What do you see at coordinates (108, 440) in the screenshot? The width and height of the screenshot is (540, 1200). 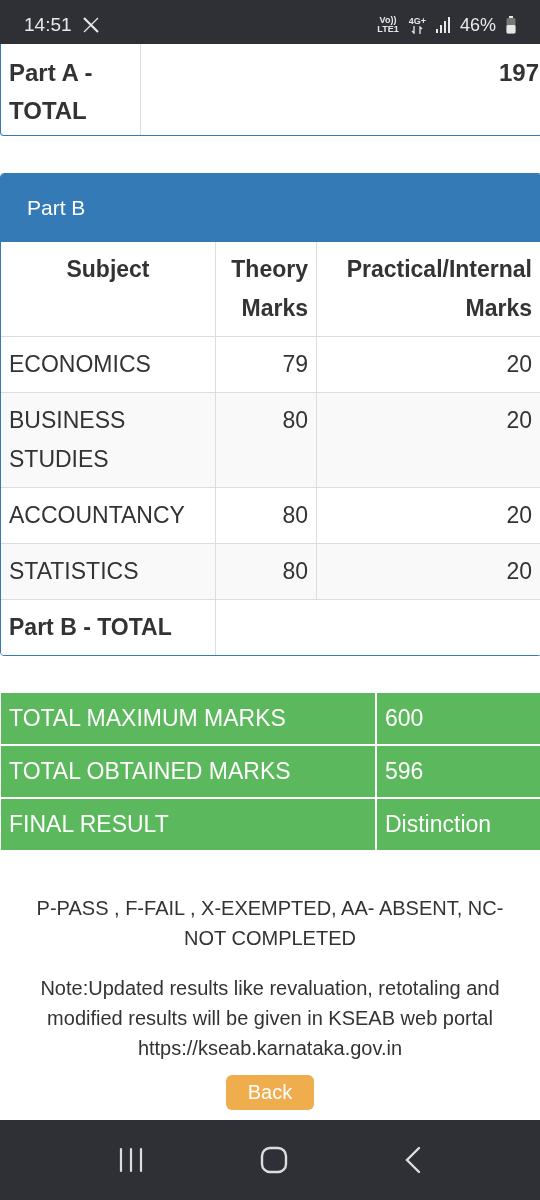 I see `table-cell: BUSINESS STUDIES` at bounding box center [108, 440].